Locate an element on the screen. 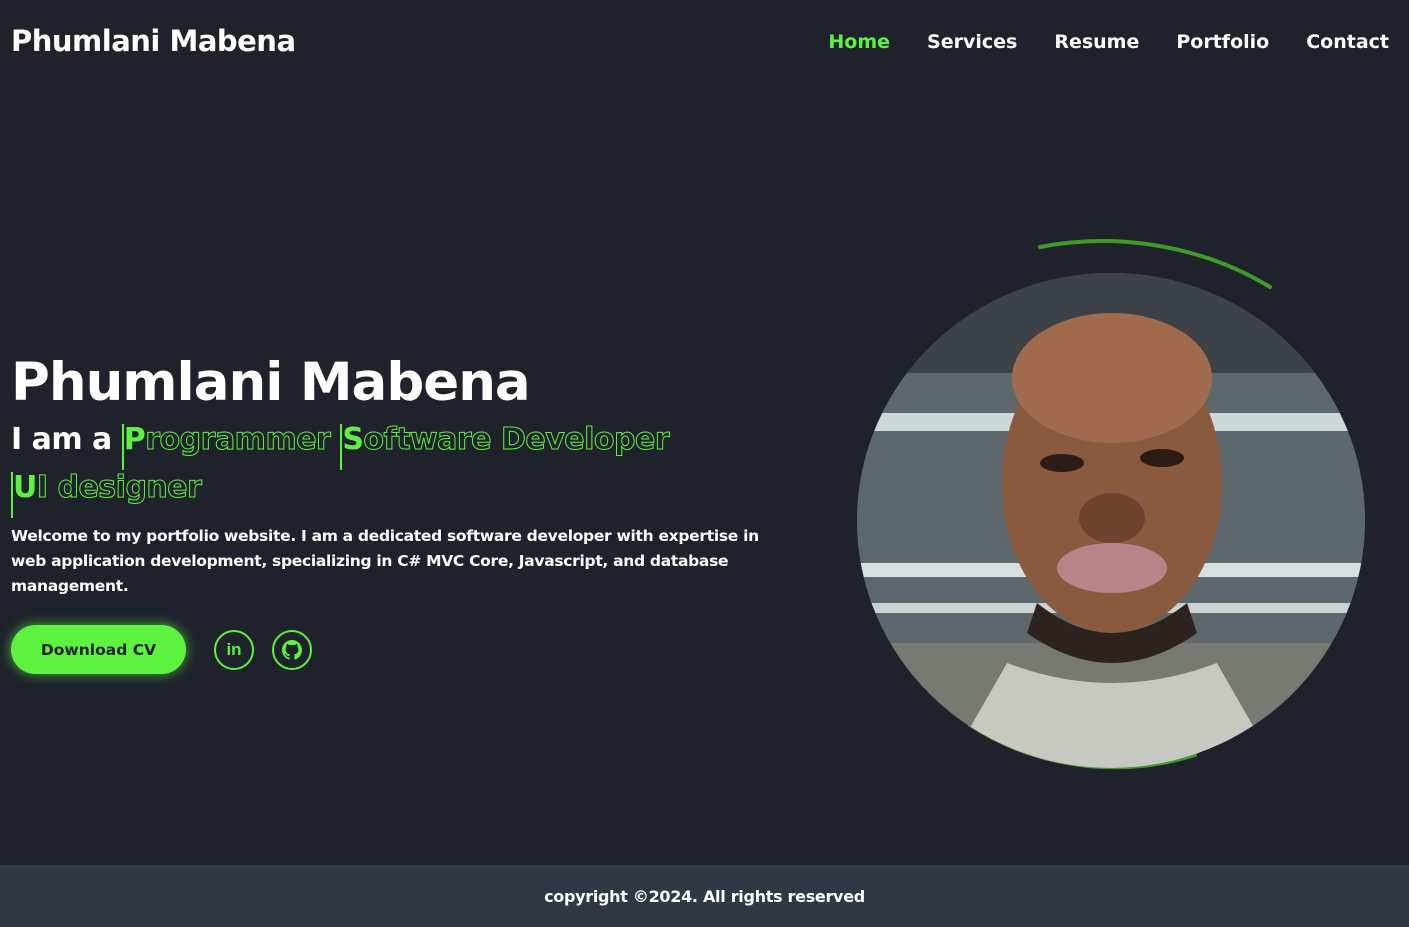 The width and height of the screenshot is (1409, 927). linkedin-link: in is located at coordinates (234, 649).